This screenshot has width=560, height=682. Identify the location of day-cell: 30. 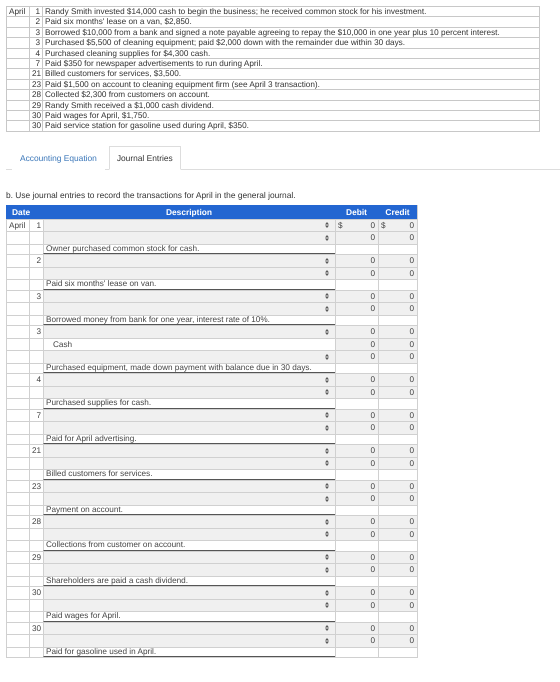
(35, 126).